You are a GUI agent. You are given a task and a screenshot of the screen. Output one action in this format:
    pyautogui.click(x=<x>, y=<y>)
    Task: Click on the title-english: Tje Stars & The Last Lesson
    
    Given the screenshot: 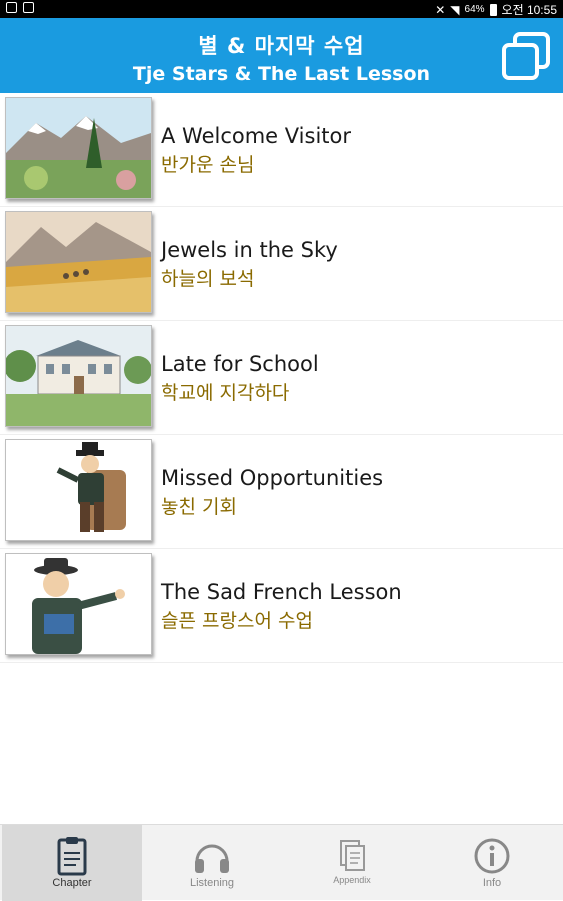 What is the action you would take?
    pyautogui.click(x=281, y=74)
    